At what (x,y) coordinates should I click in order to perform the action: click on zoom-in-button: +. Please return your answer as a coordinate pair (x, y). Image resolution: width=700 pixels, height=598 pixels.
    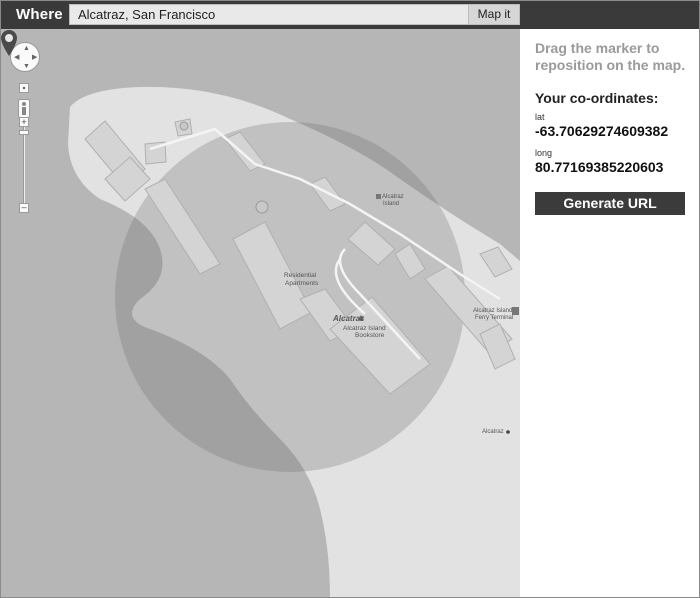
    Looking at the image, I should click on (24, 122).